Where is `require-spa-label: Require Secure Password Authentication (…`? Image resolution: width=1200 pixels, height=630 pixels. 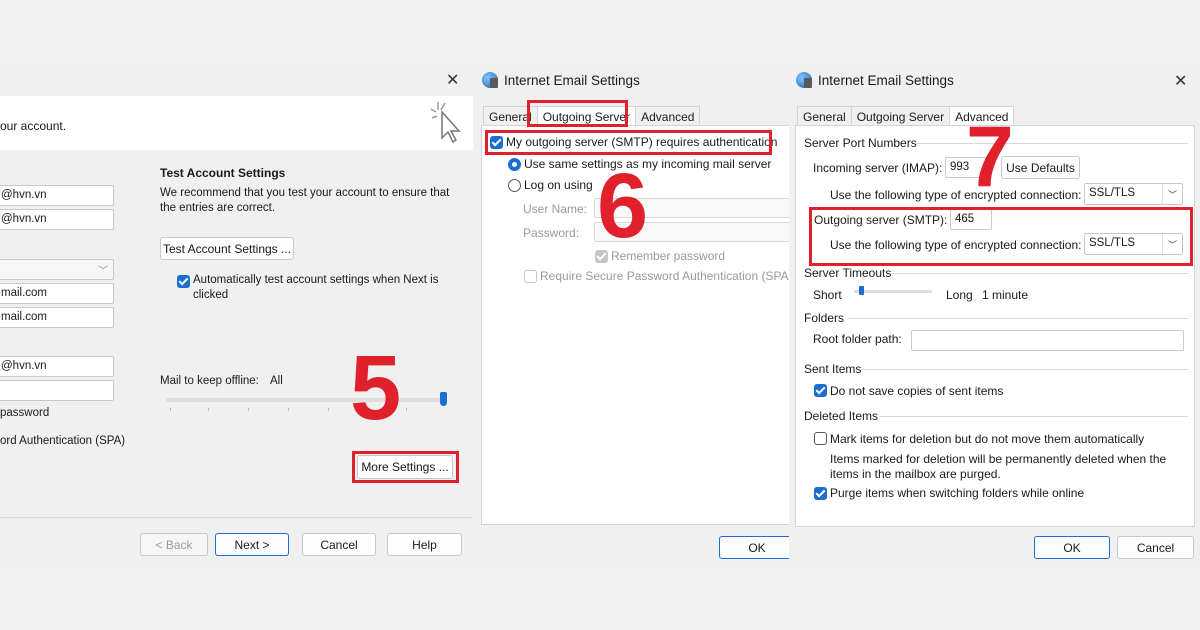
require-spa-label: Require Secure Password Authentication (… is located at coordinates (664, 276).